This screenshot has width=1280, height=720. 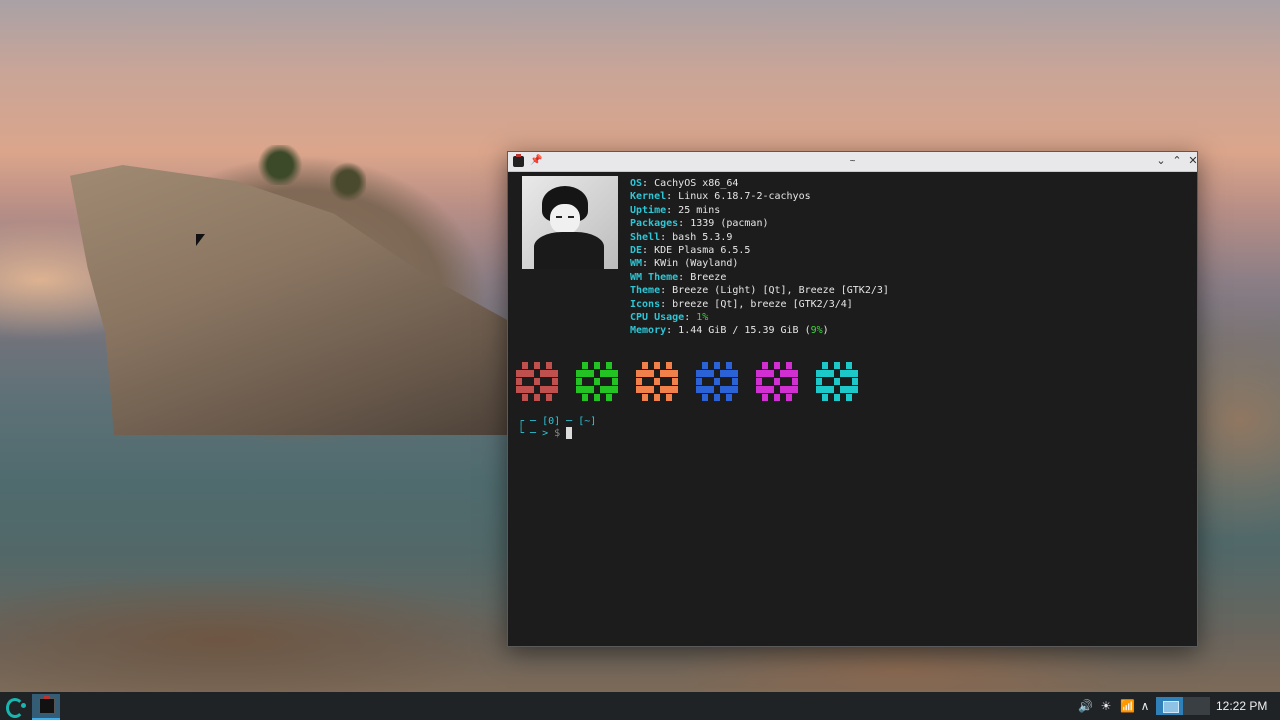 I want to click on window-titlebar: 📌 ~ ⌄ ⌃ ✕, so click(x=854, y=162).